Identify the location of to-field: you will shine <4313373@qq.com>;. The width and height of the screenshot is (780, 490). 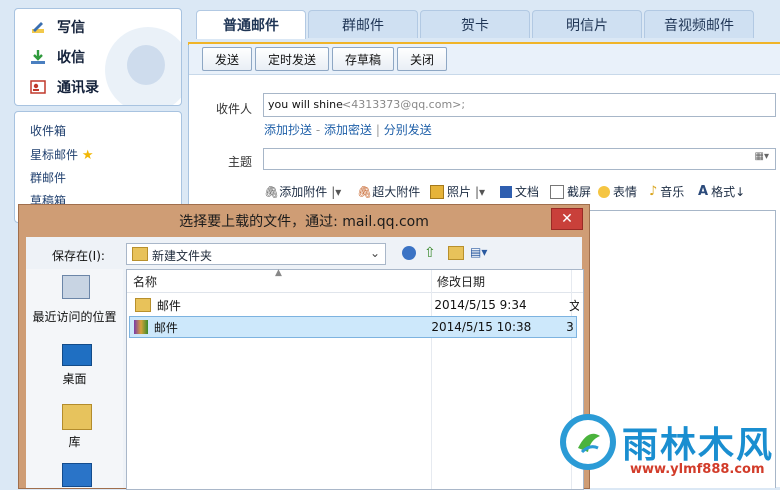
(519, 105).